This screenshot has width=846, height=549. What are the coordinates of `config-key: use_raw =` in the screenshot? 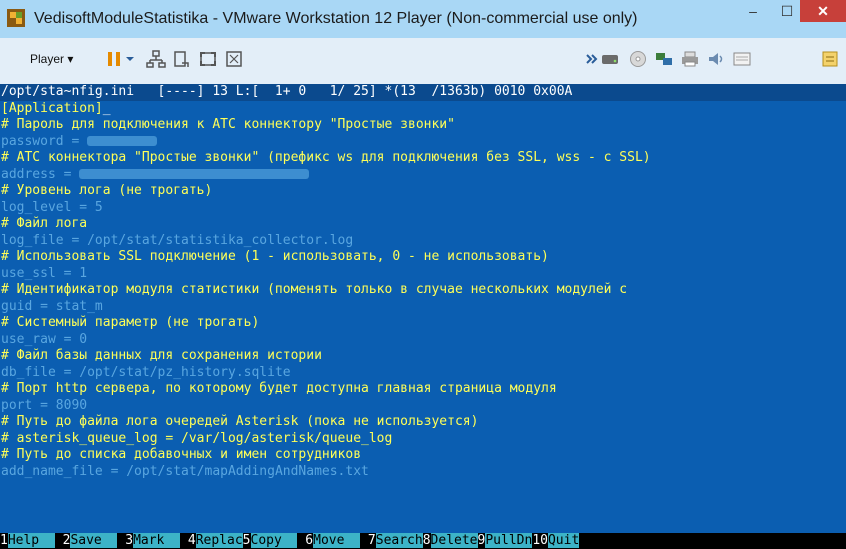 It's located at (40, 339).